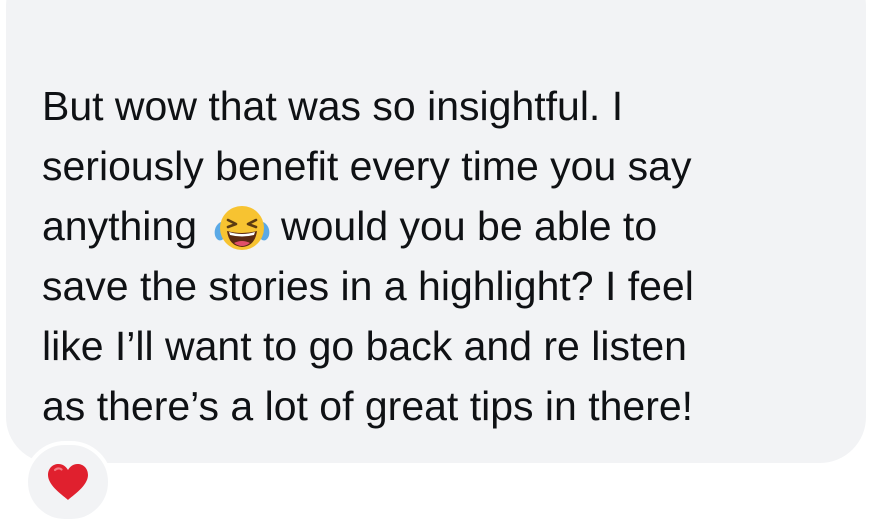 The width and height of the screenshot is (886, 523). I want to click on message-line-6: as there’s a lot of great tips in there!, so click(368, 406).